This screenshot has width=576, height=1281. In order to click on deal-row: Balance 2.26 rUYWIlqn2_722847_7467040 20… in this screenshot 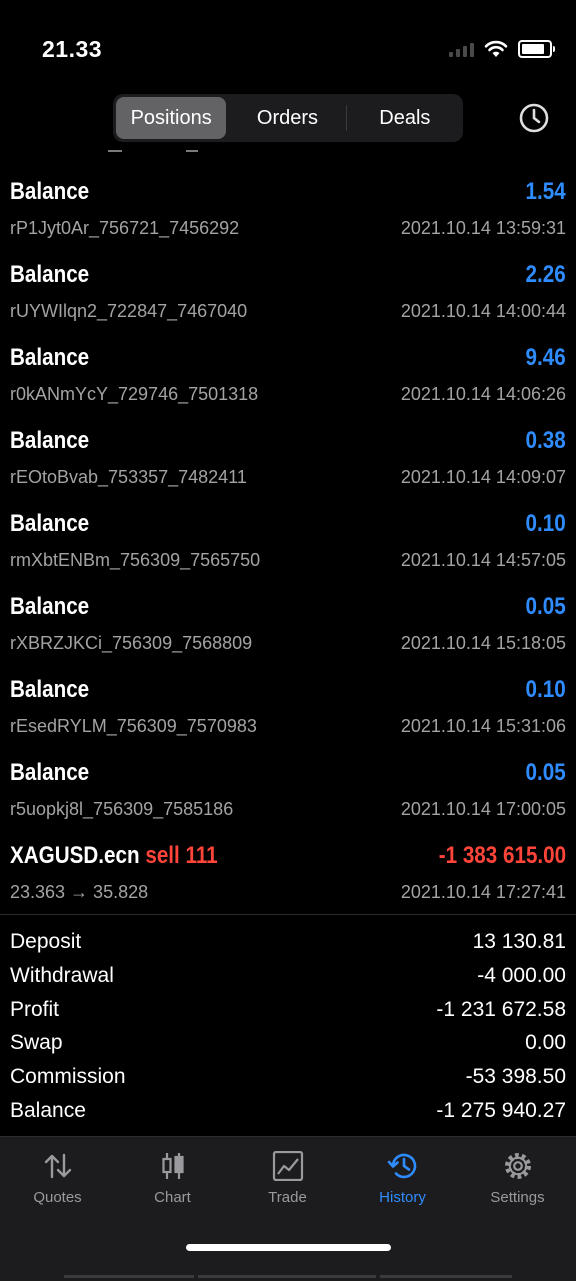, I will do `click(288, 294)`.